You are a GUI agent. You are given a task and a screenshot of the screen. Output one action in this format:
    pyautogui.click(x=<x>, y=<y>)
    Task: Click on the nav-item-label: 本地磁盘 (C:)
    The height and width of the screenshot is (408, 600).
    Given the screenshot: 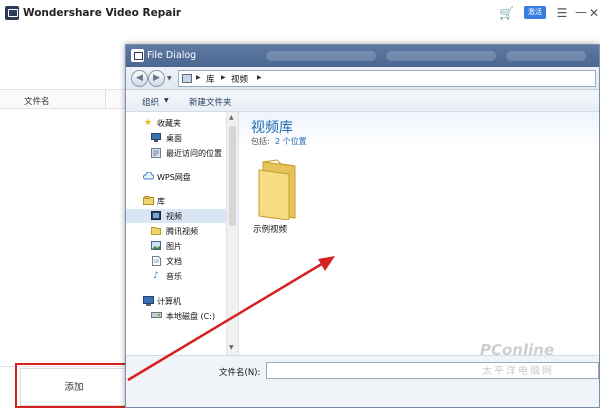 What is the action you would take?
    pyautogui.click(x=191, y=316)
    